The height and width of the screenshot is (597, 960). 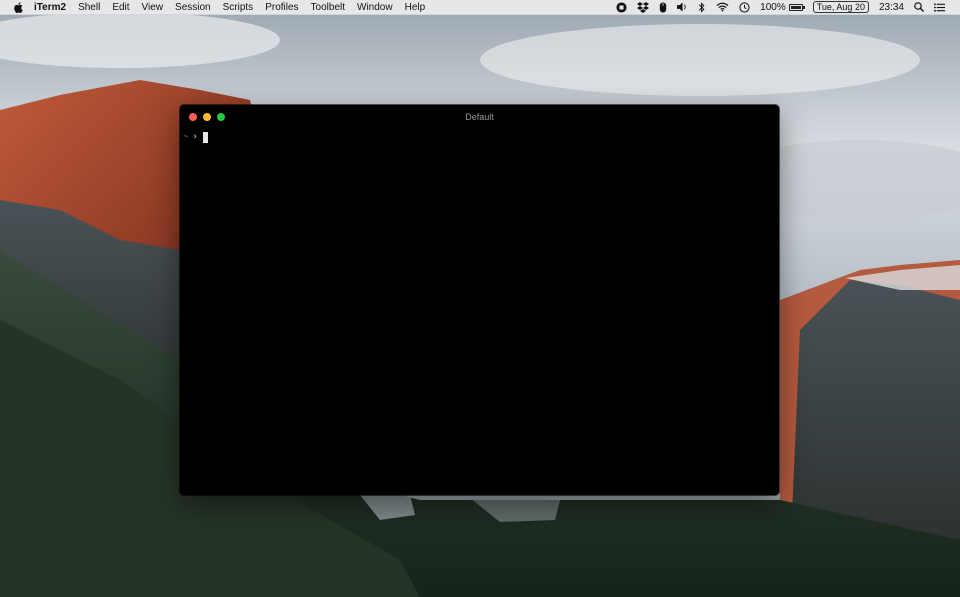 I want to click on window-titlebar: Default, so click(x=479, y=117).